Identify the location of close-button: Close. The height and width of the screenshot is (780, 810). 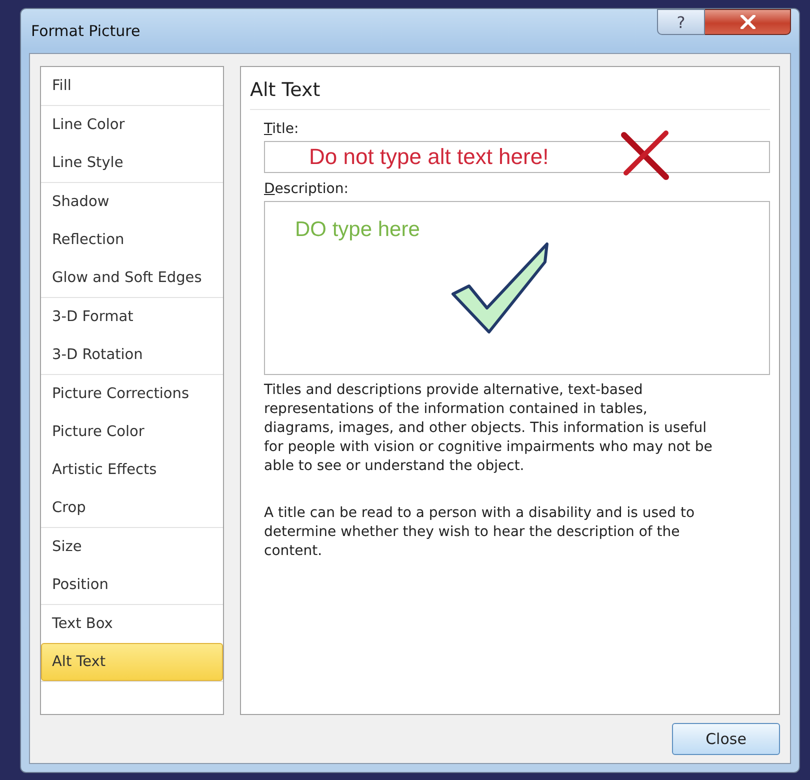
(726, 739).